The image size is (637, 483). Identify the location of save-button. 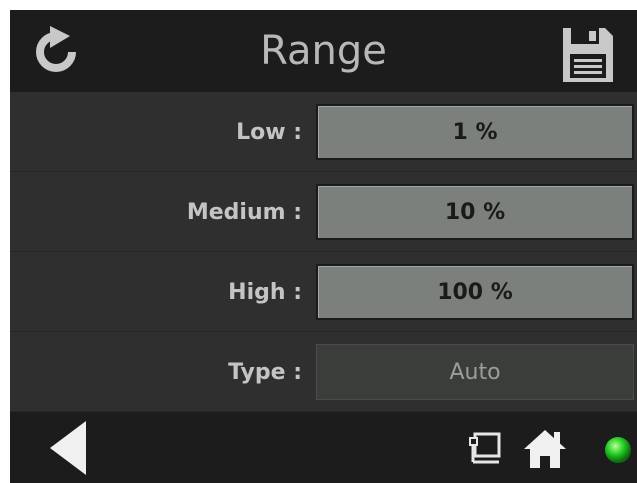
(588, 55).